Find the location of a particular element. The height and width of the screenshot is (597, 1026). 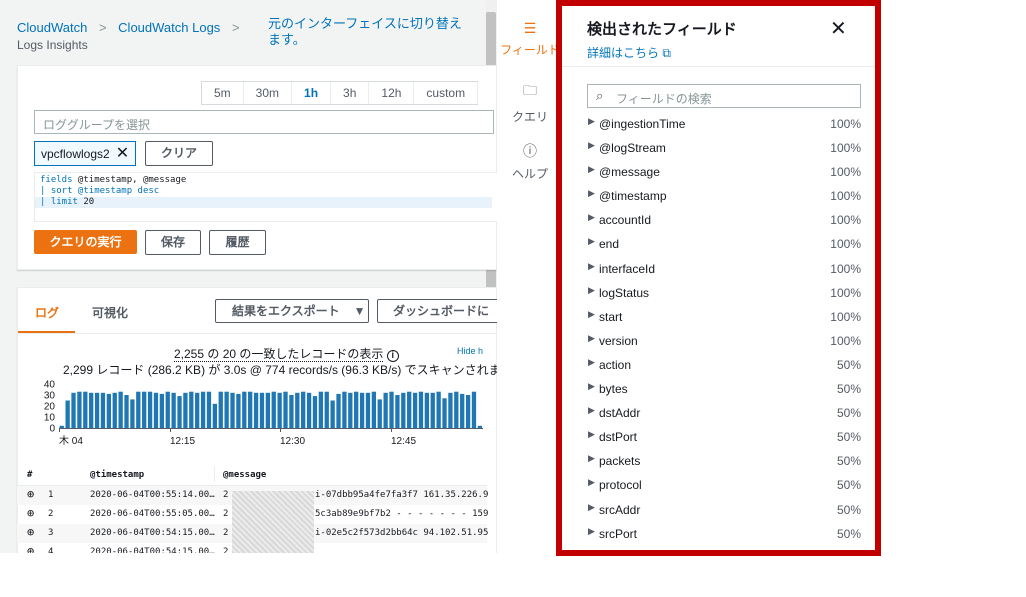

breadcrumb-cloudwatch: CloudWatch is located at coordinates (52, 27).